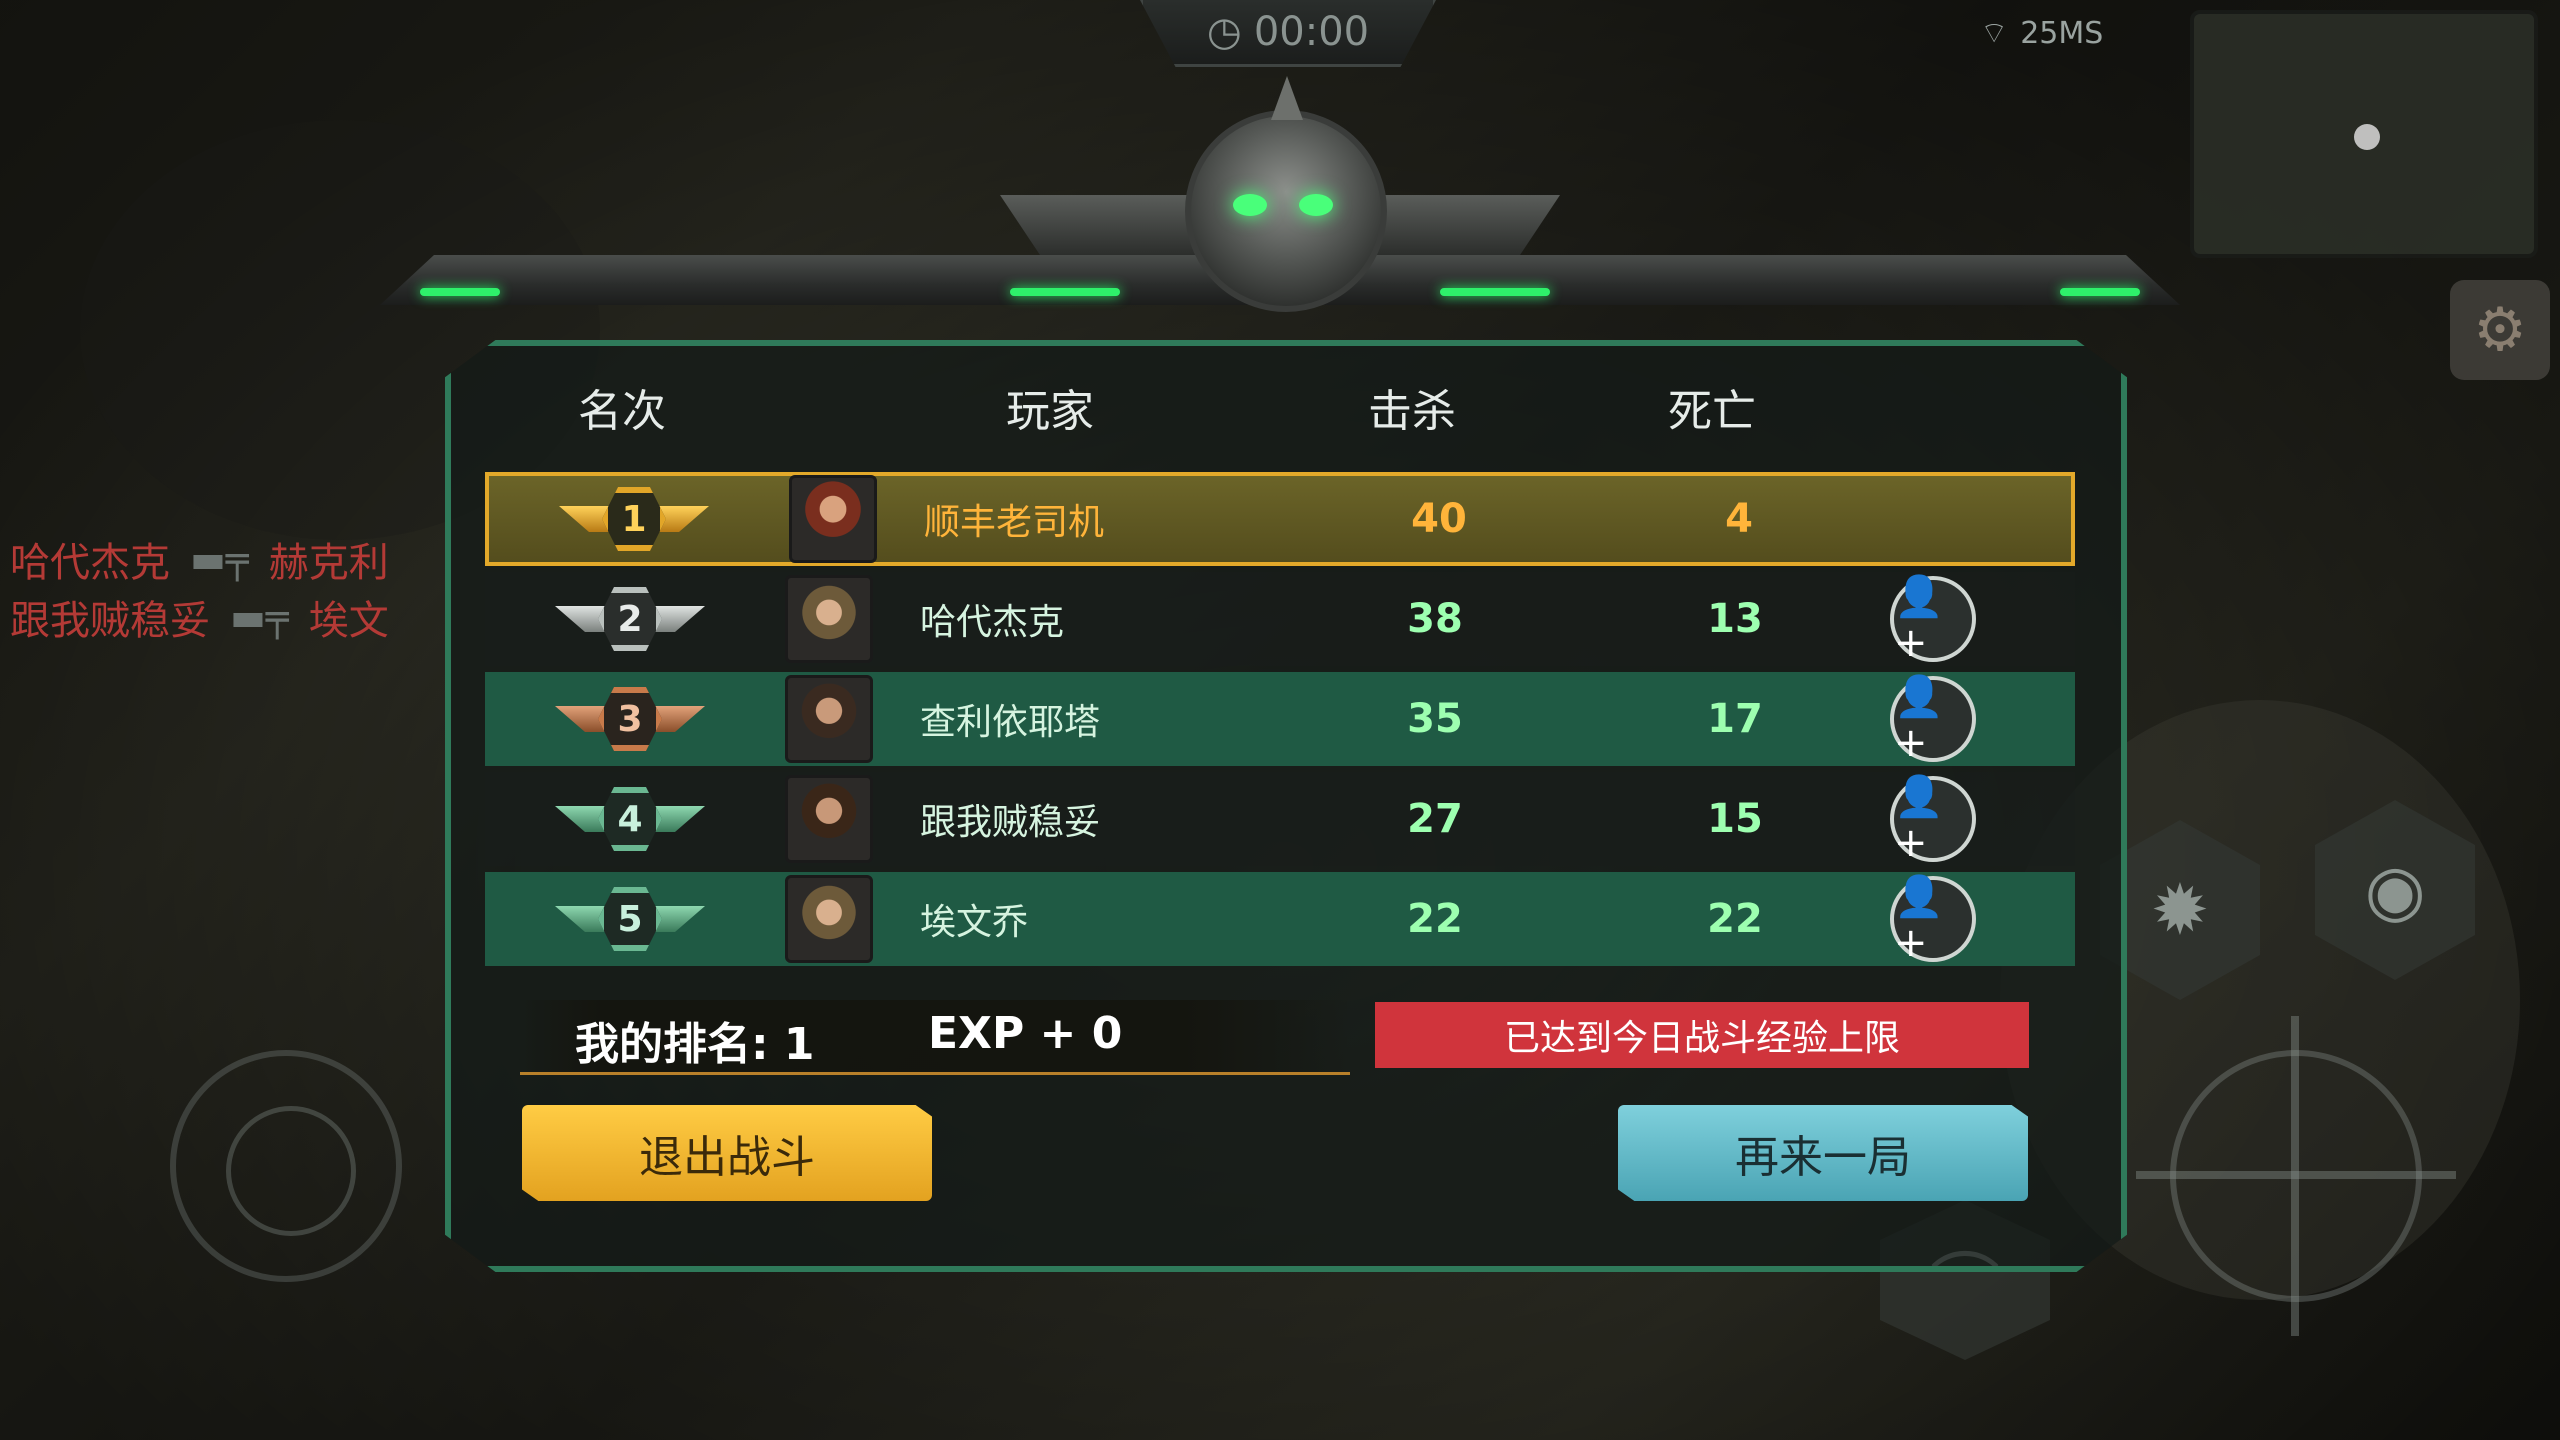 This screenshot has width=2560, height=1440. What do you see at coordinates (1025, 1033) in the screenshot?
I see `exp-gain-label: EXP + 0` at bounding box center [1025, 1033].